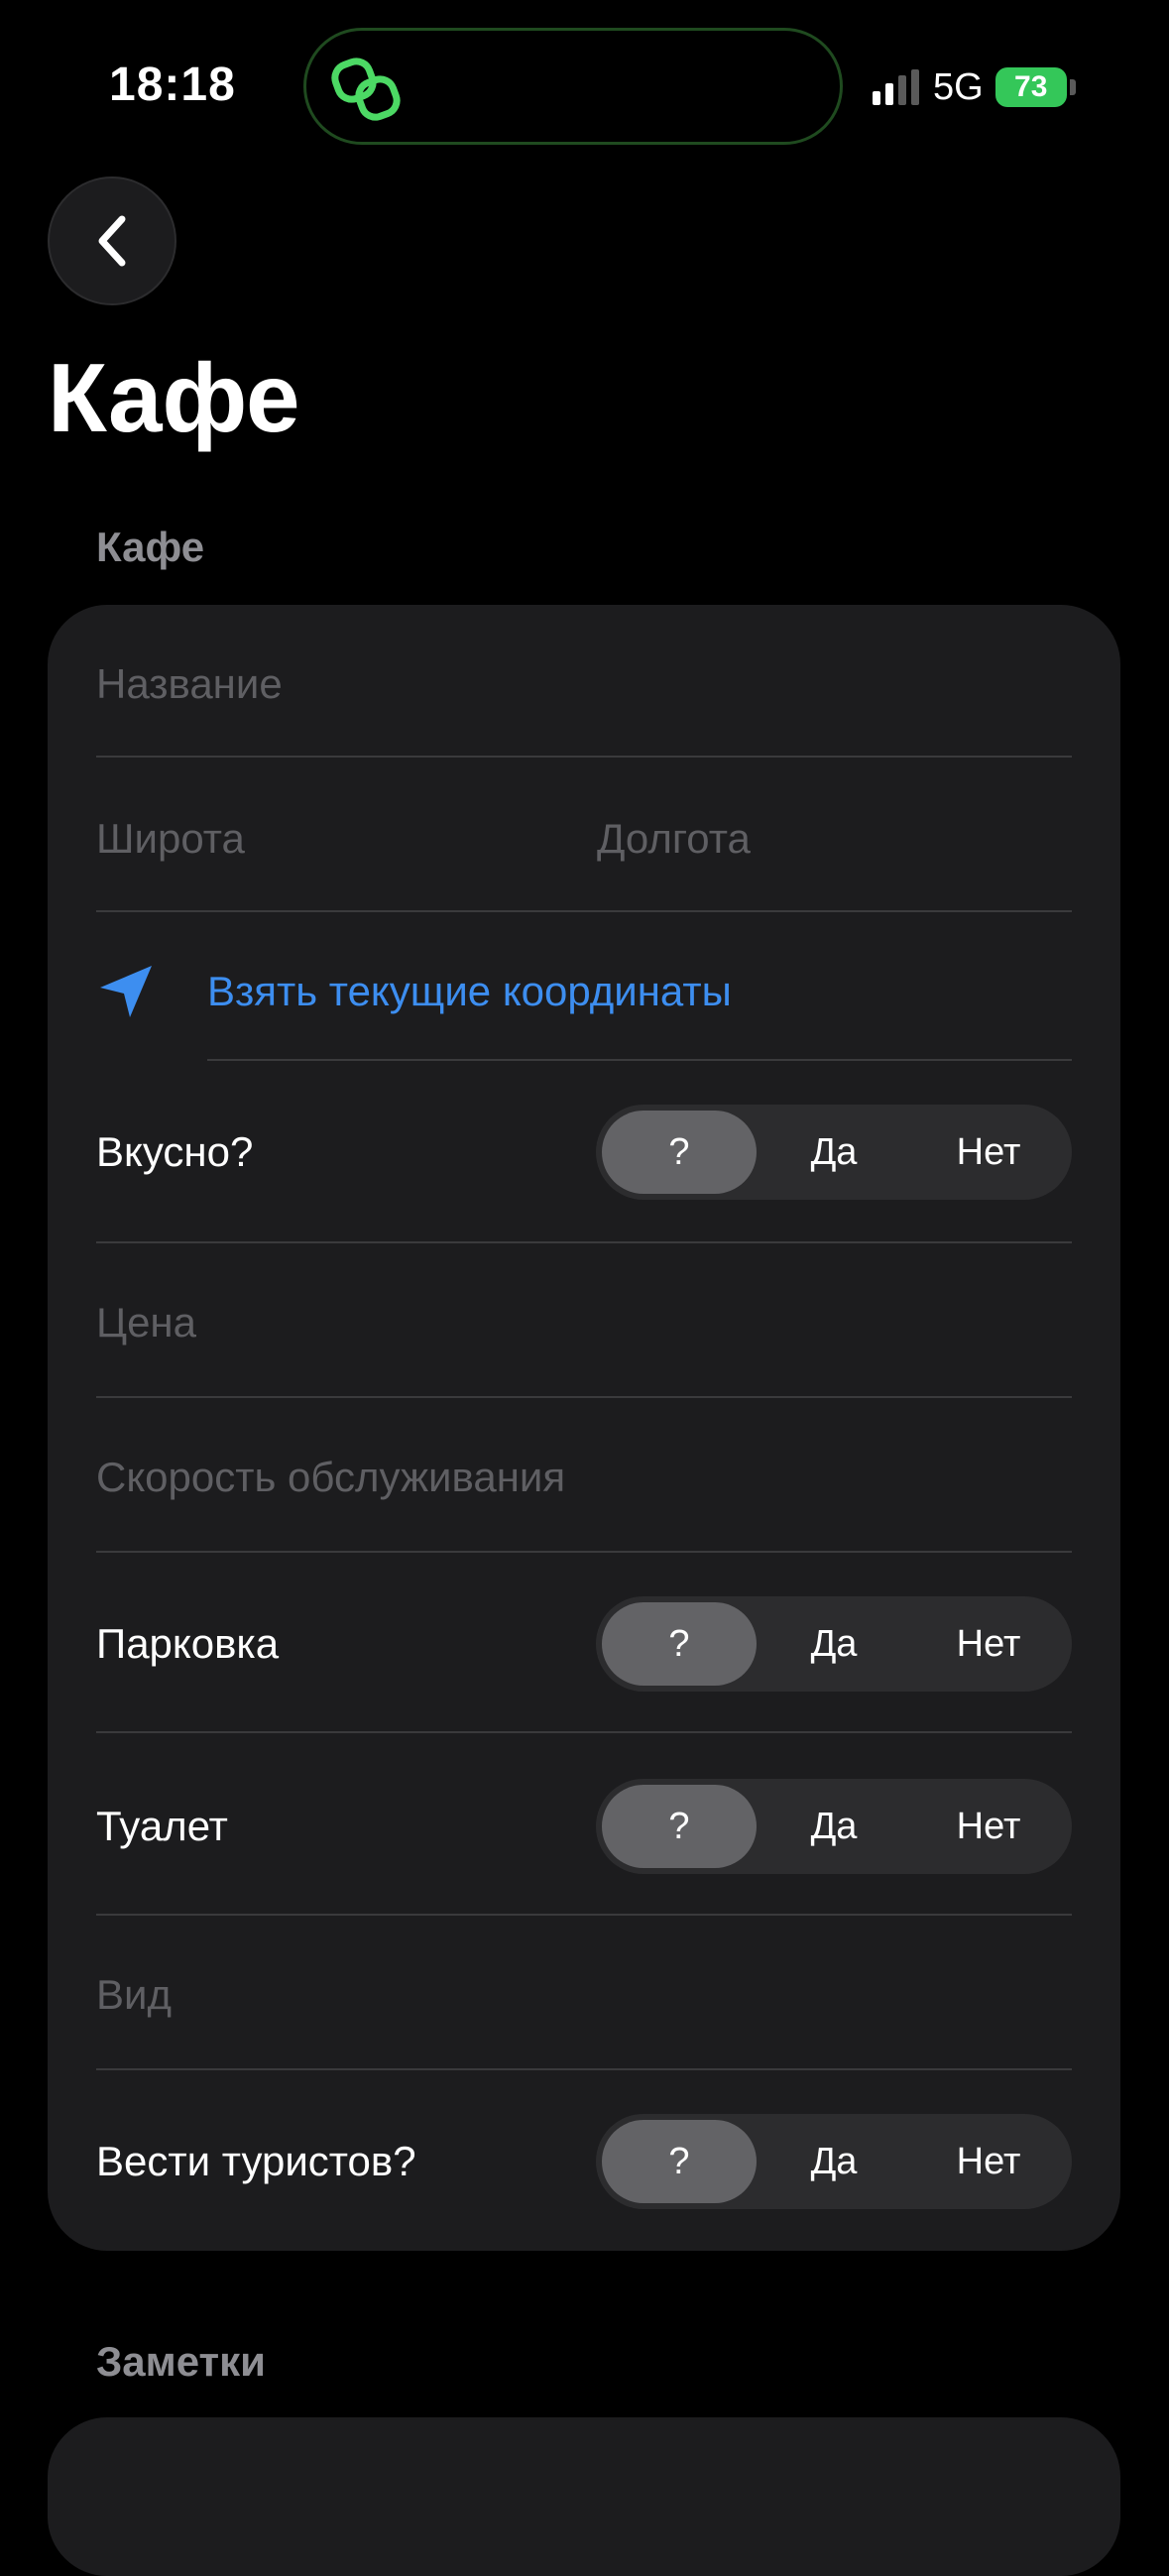  What do you see at coordinates (584, 685) in the screenshot?
I see `name-field: Название` at bounding box center [584, 685].